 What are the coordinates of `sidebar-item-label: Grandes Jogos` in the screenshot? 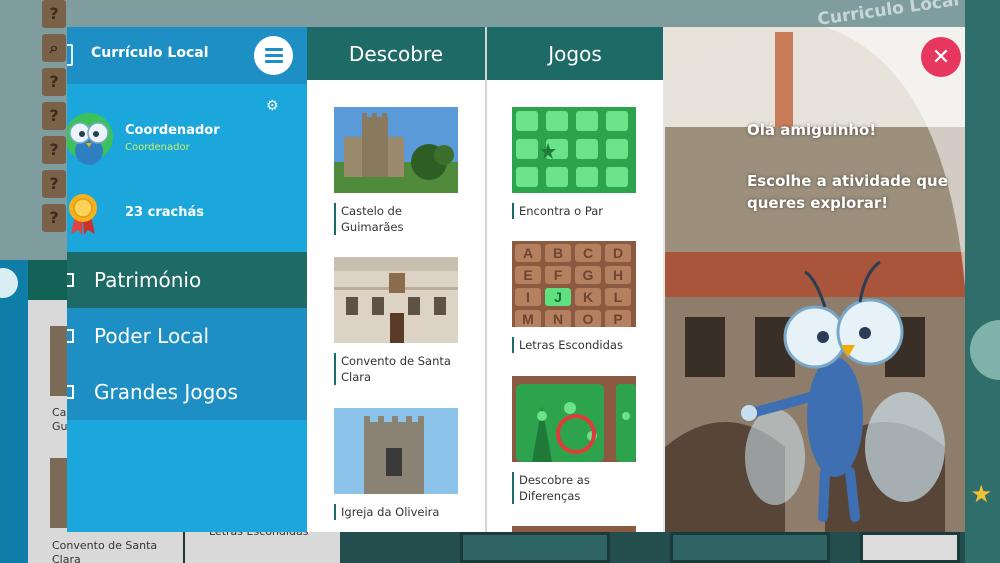 It's located at (166, 392).